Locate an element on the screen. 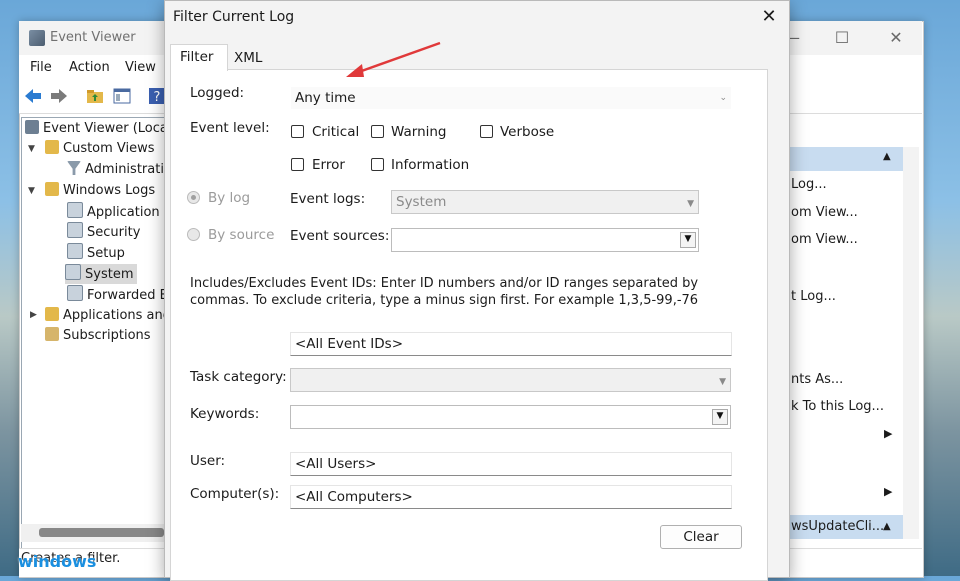 The height and width of the screenshot is (581, 960). event-logs-label: Event logs: is located at coordinates (328, 199).